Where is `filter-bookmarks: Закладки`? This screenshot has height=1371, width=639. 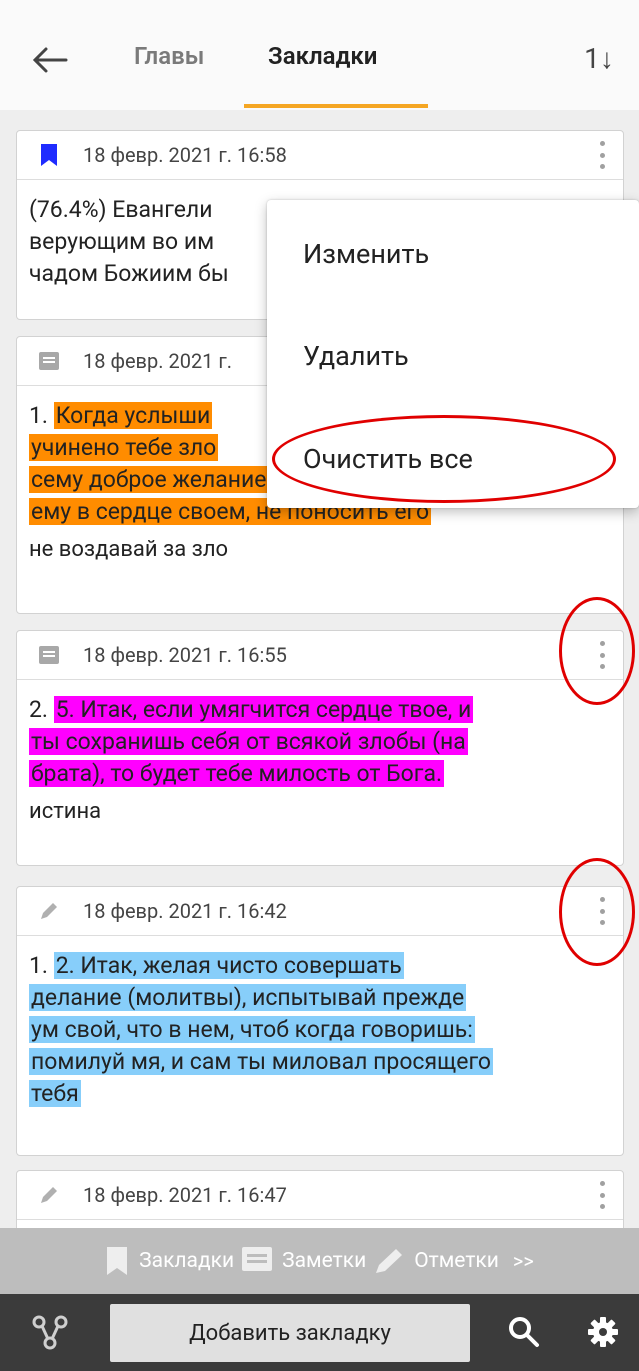
filter-bookmarks: Закладки is located at coordinates (169, 1261).